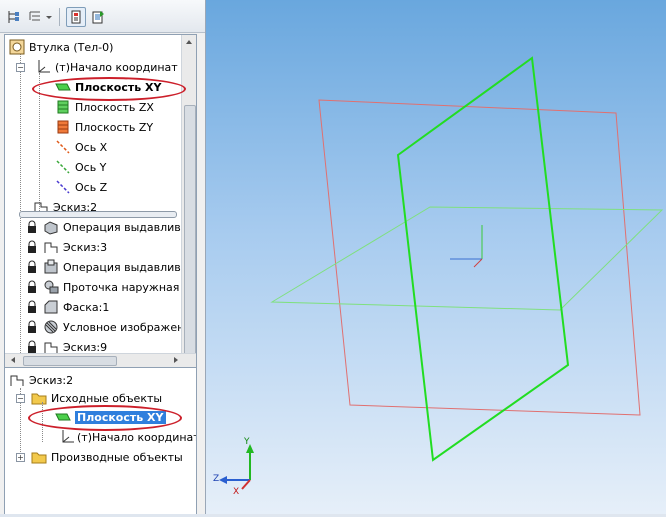 The height and width of the screenshot is (517, 666). I want to click on tree-list-icon, so click(40, 16).